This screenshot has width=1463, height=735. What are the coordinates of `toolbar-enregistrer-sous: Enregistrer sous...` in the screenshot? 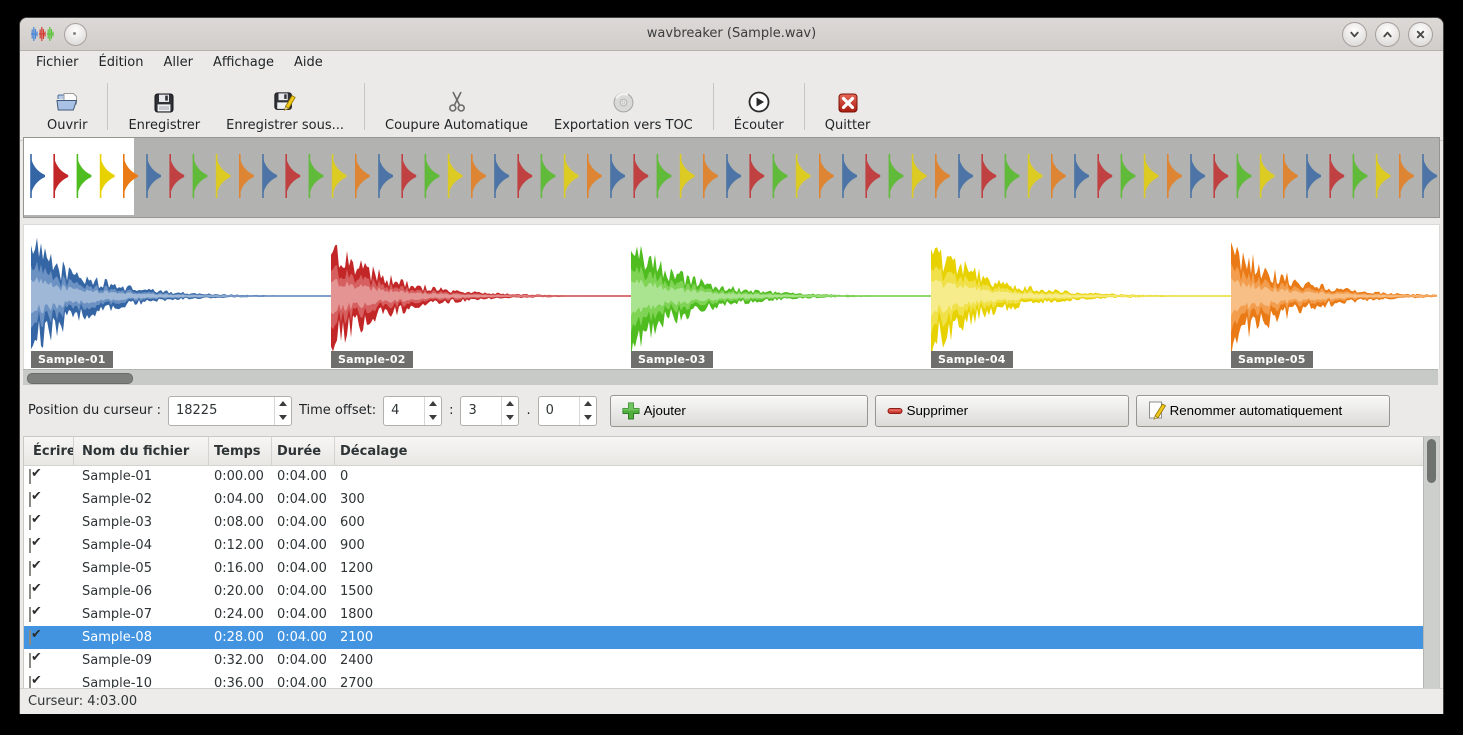 It's located at (285, 108).